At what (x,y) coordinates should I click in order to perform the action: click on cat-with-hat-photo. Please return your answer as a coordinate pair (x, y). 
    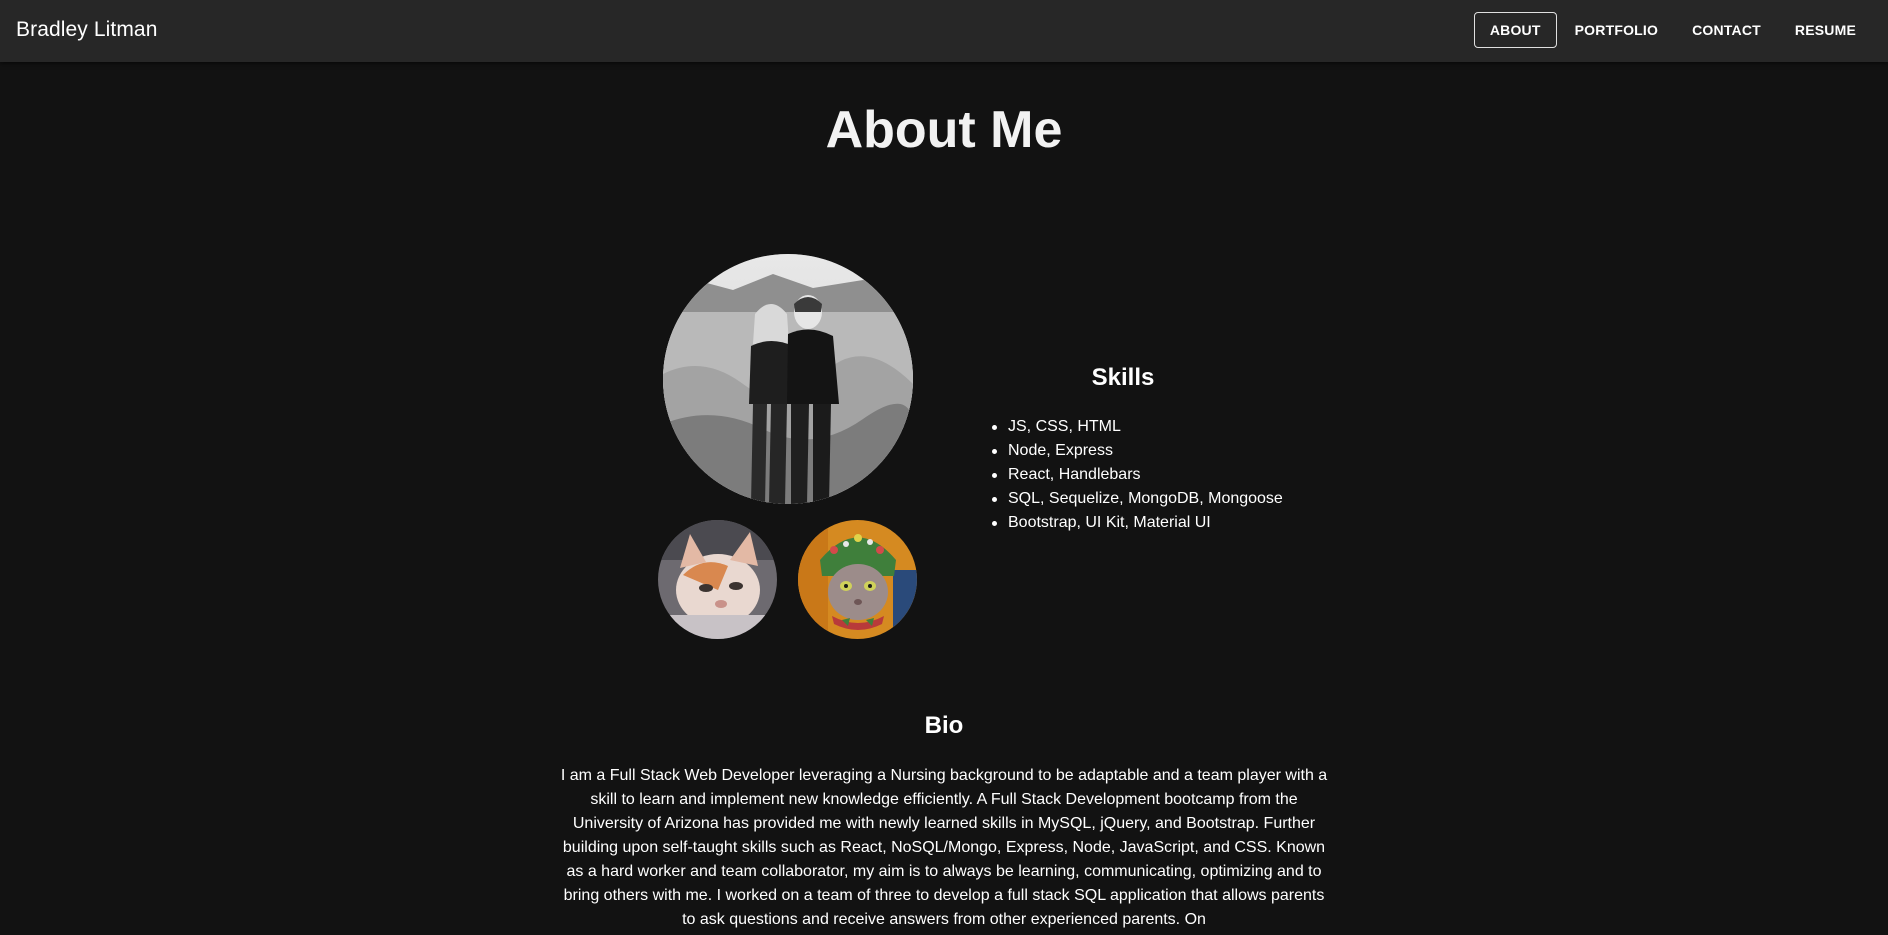
    Looking at the image, I should click on (857, 579).